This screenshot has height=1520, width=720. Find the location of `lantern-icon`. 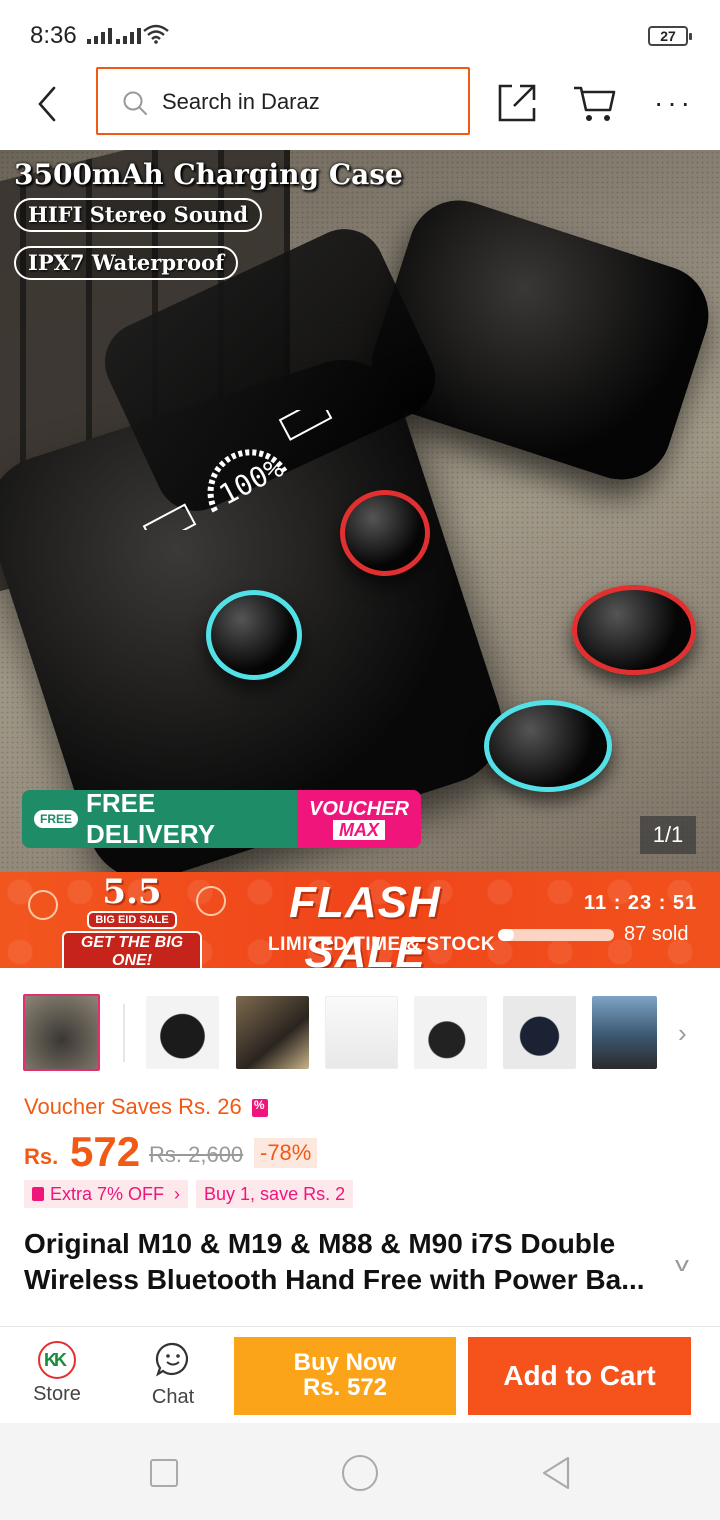

lantern-icon is located at coordinates (43, 905).